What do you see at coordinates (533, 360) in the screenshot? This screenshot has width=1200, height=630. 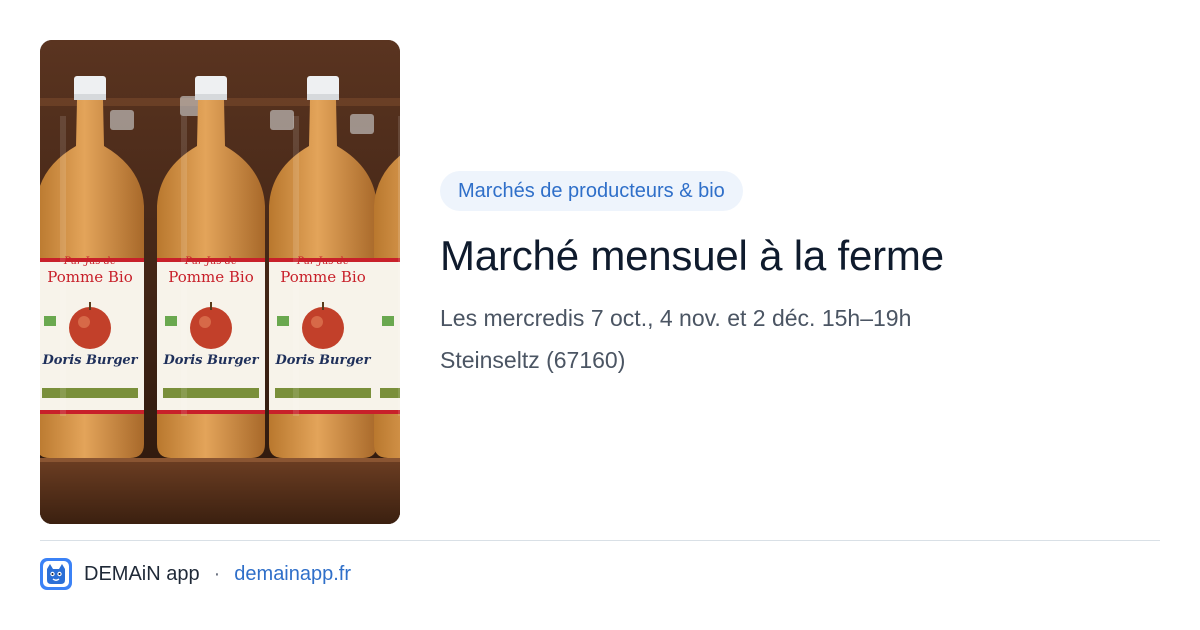 I see `event-location: Steinseltz (67160)` at bounding box center [533, 360].